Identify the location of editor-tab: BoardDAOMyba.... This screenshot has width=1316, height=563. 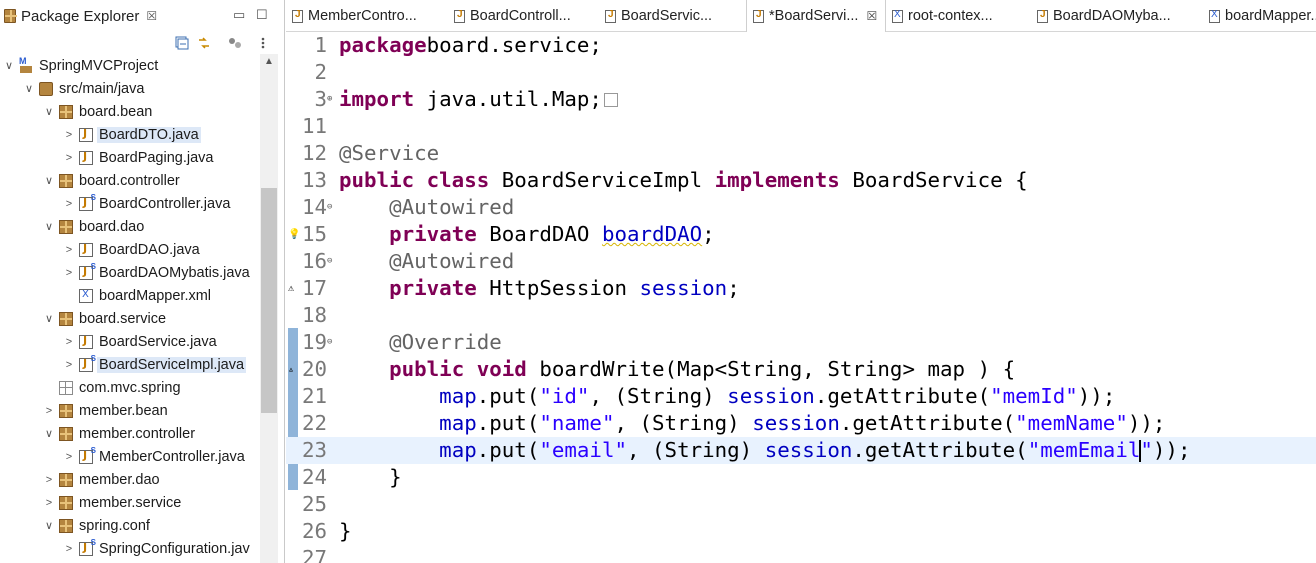
(1116, 16).